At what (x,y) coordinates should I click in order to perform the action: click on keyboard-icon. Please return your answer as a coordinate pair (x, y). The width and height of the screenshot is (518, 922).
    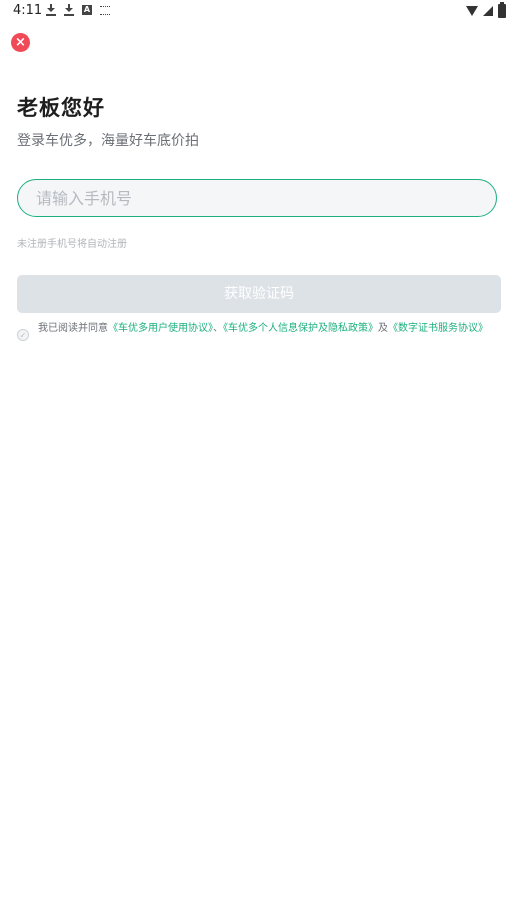
    Looking at the image, I should click on (105, 10).